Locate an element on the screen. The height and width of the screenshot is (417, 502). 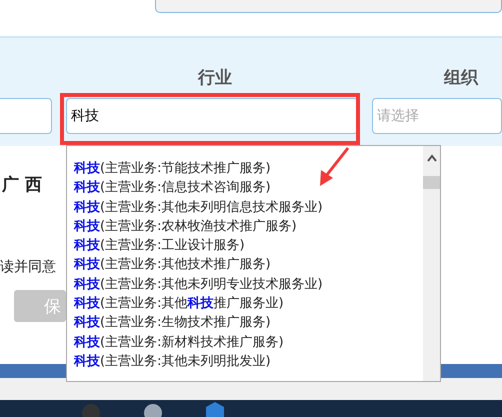
suggestion-item: 科技(主营业务:其他技术推广服务) is located at coordinates (172, 265).